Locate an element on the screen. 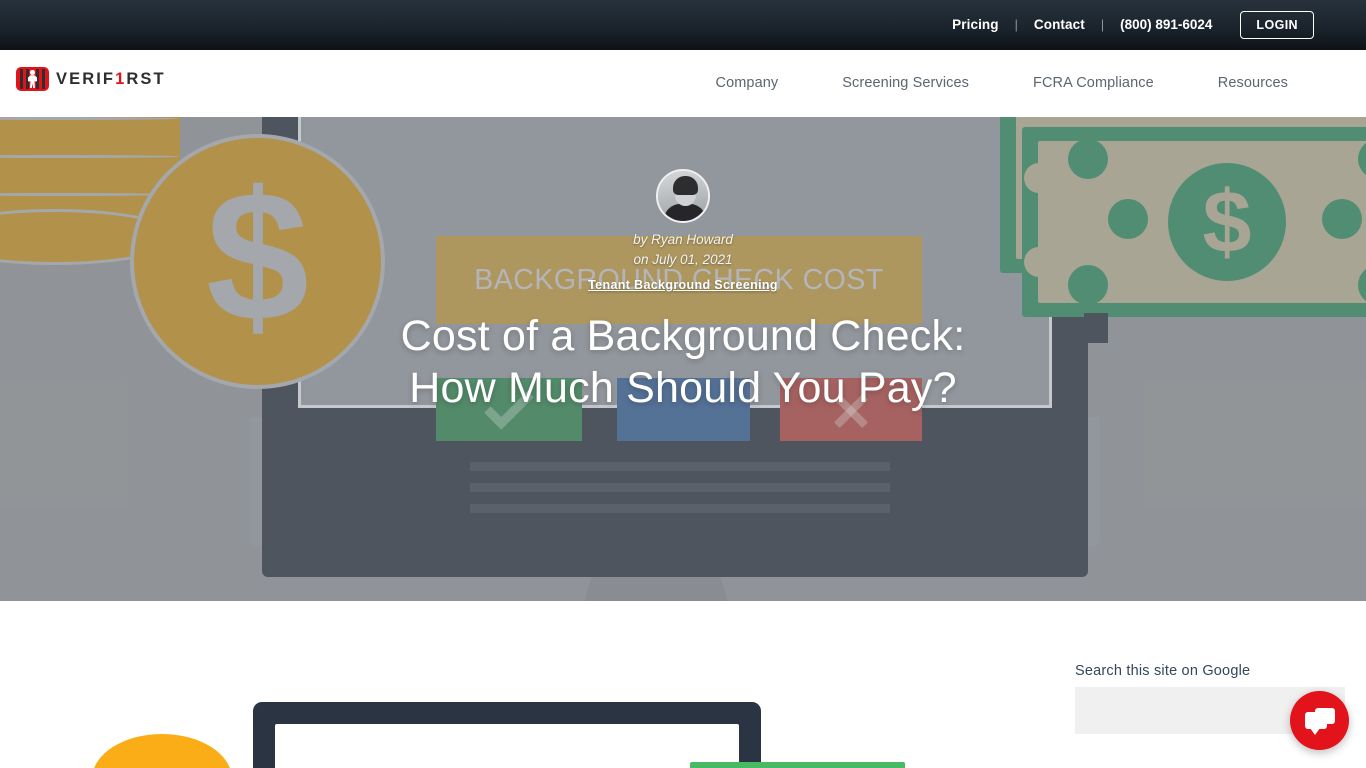  article-monitor-screen is located at coordinates (507, 746).